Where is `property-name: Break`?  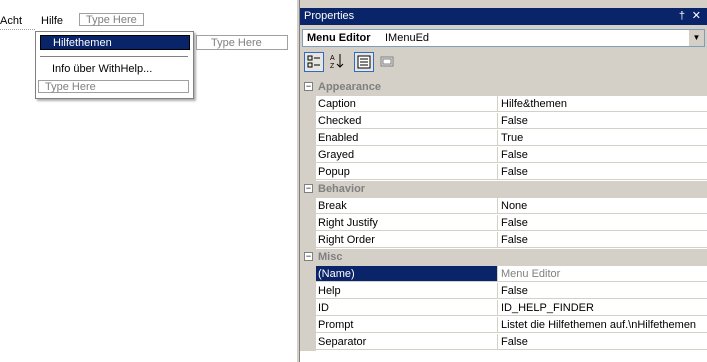
property-name: Break is located at coordinates (407, 206).